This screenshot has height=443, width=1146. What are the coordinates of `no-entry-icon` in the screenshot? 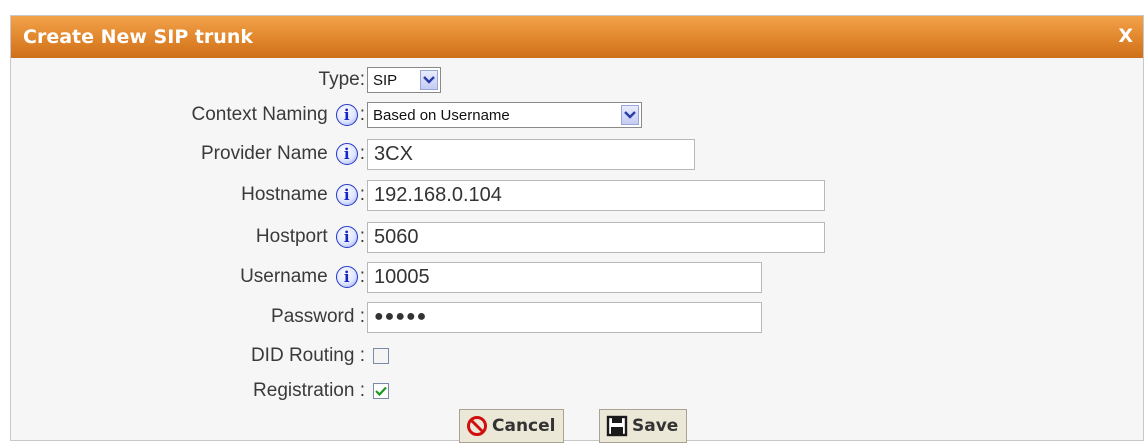 It's located at (477, 426).